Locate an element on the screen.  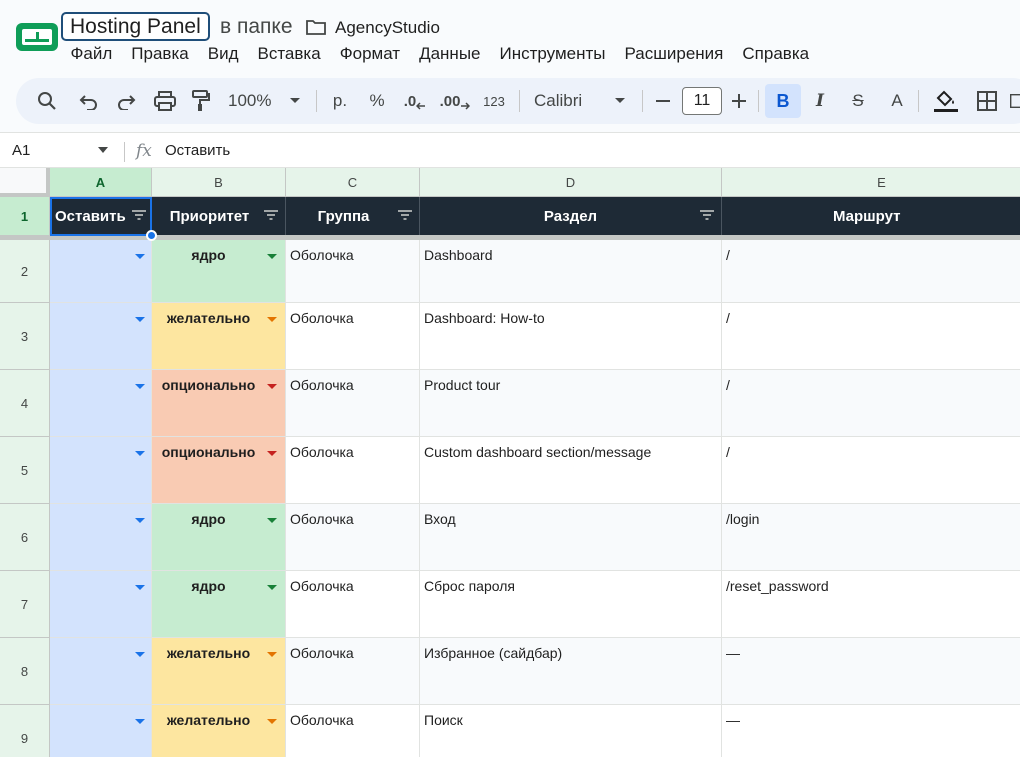
row-header-5: 5 is located at coordinates (25, 470).